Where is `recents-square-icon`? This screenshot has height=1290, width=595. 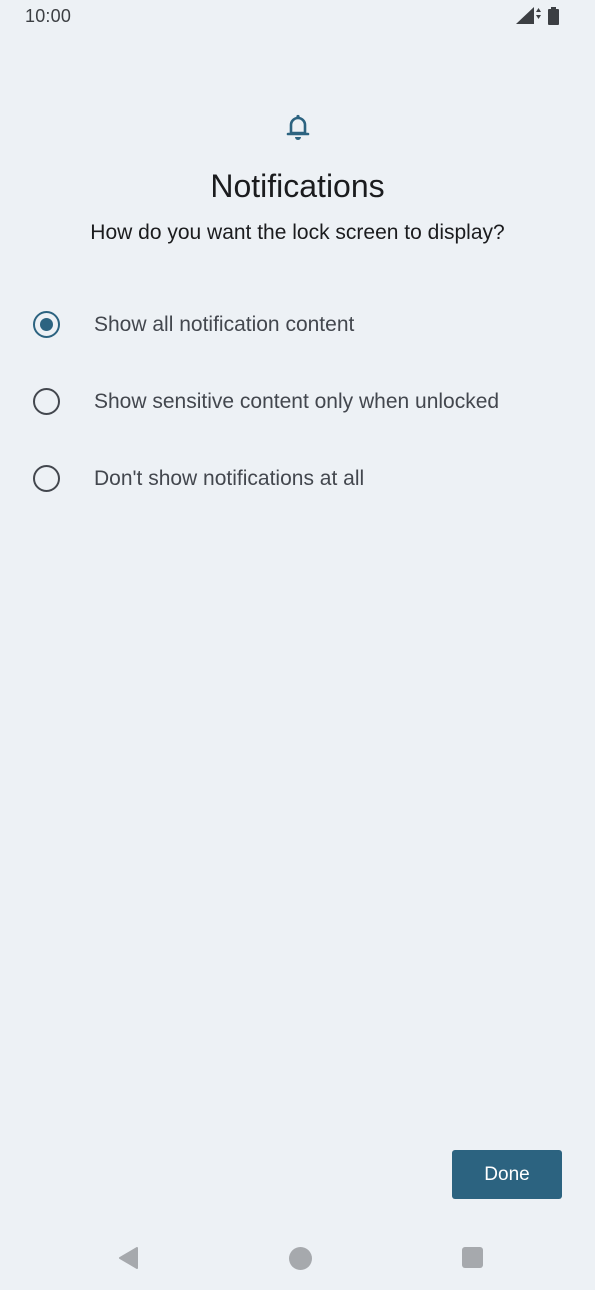
recents-square-icon is located at coordinates (472, 1257).